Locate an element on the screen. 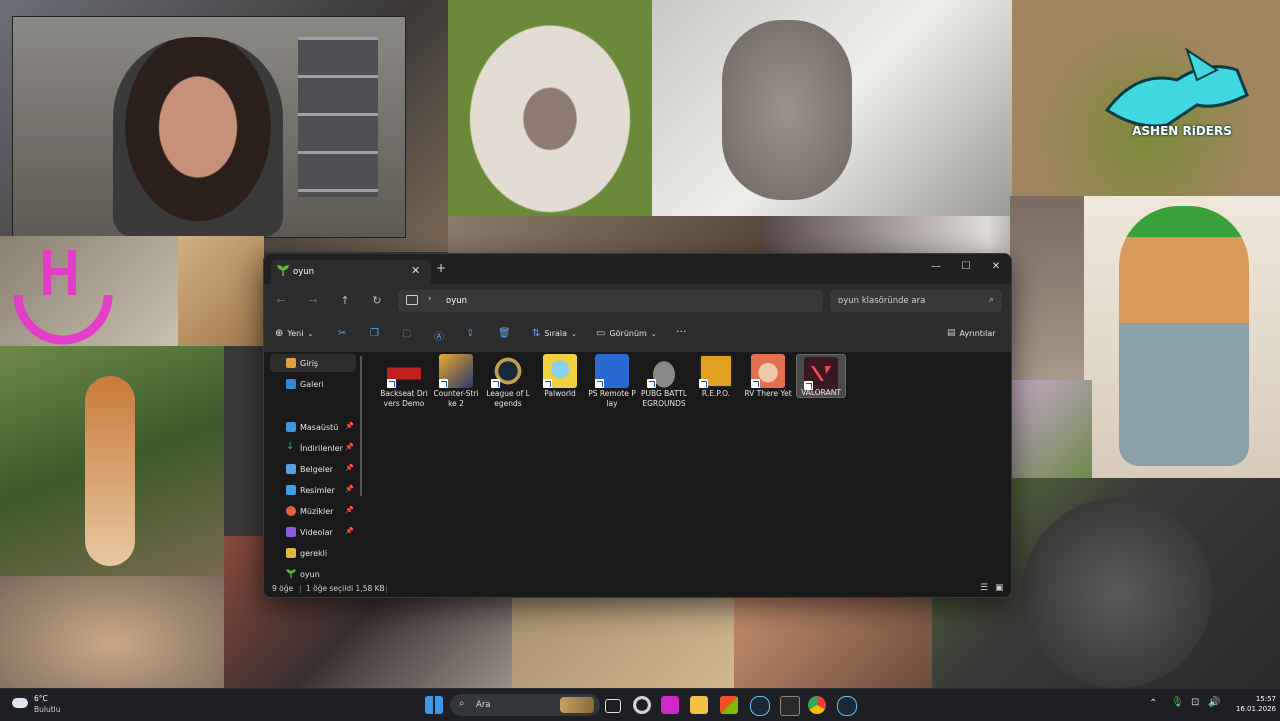 The width and height of the screenshot is (1280, 721). close-tab-icon: ✕ is located at coordinates (415, 270).